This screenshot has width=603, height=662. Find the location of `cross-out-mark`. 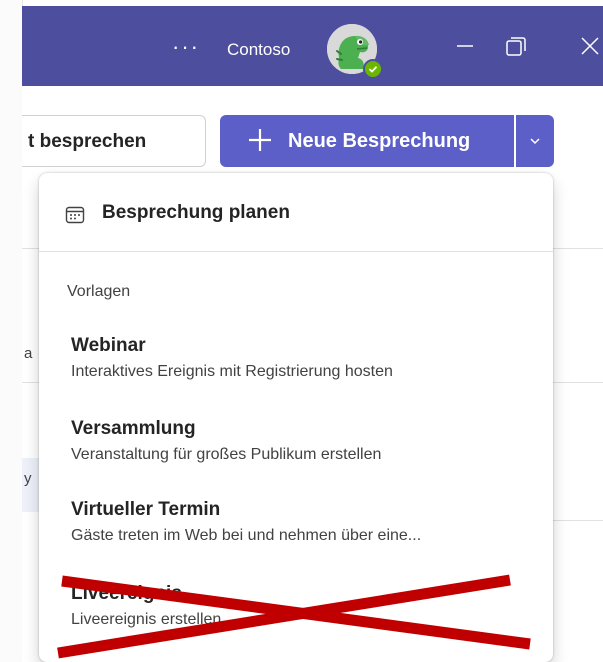

cross-out-mark is located at coordinates (294, 616).